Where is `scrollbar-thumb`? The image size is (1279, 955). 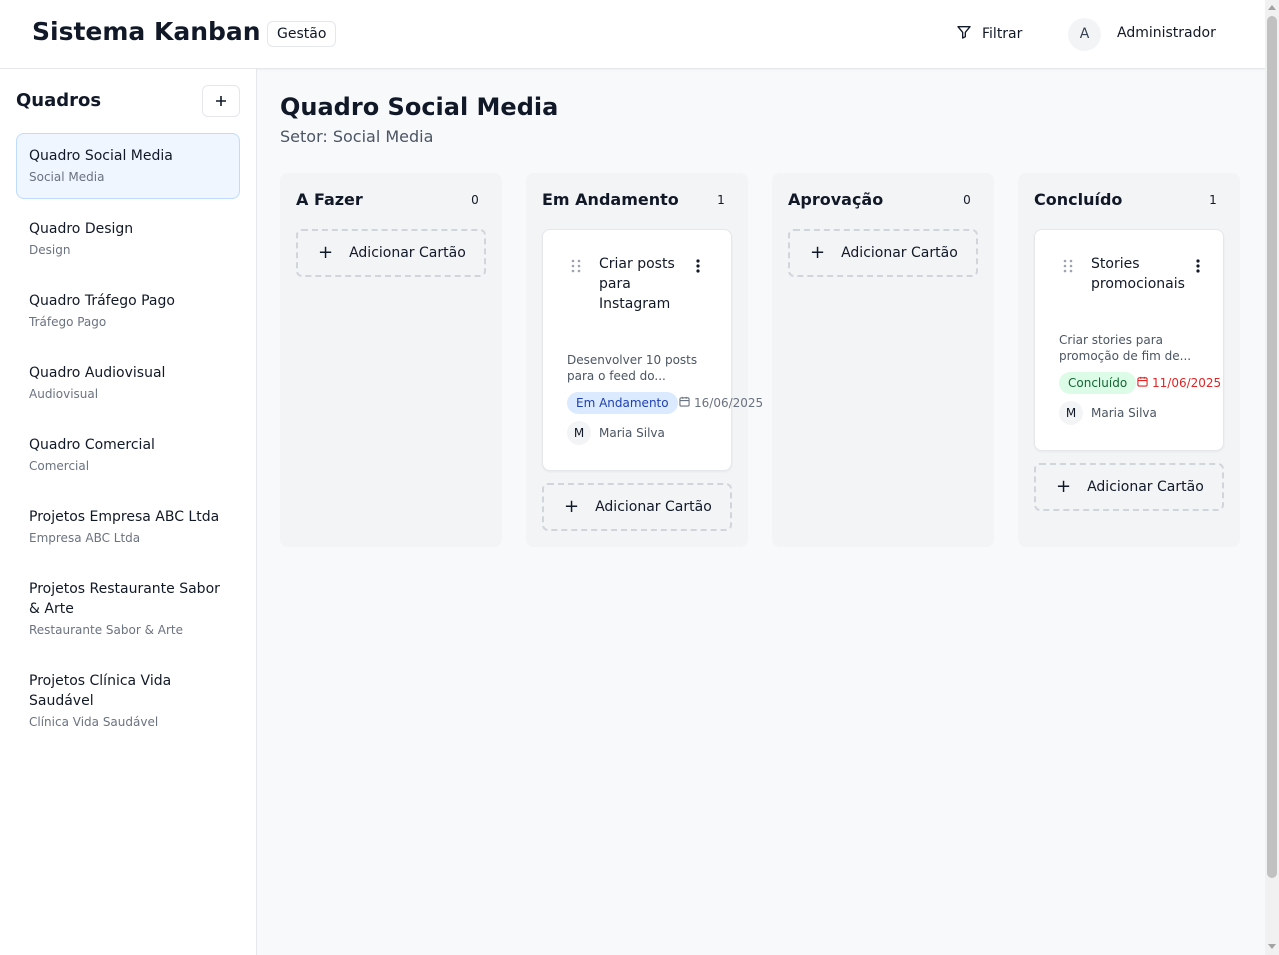 scrollbar-thumb is located at coordinates (1272, 447).